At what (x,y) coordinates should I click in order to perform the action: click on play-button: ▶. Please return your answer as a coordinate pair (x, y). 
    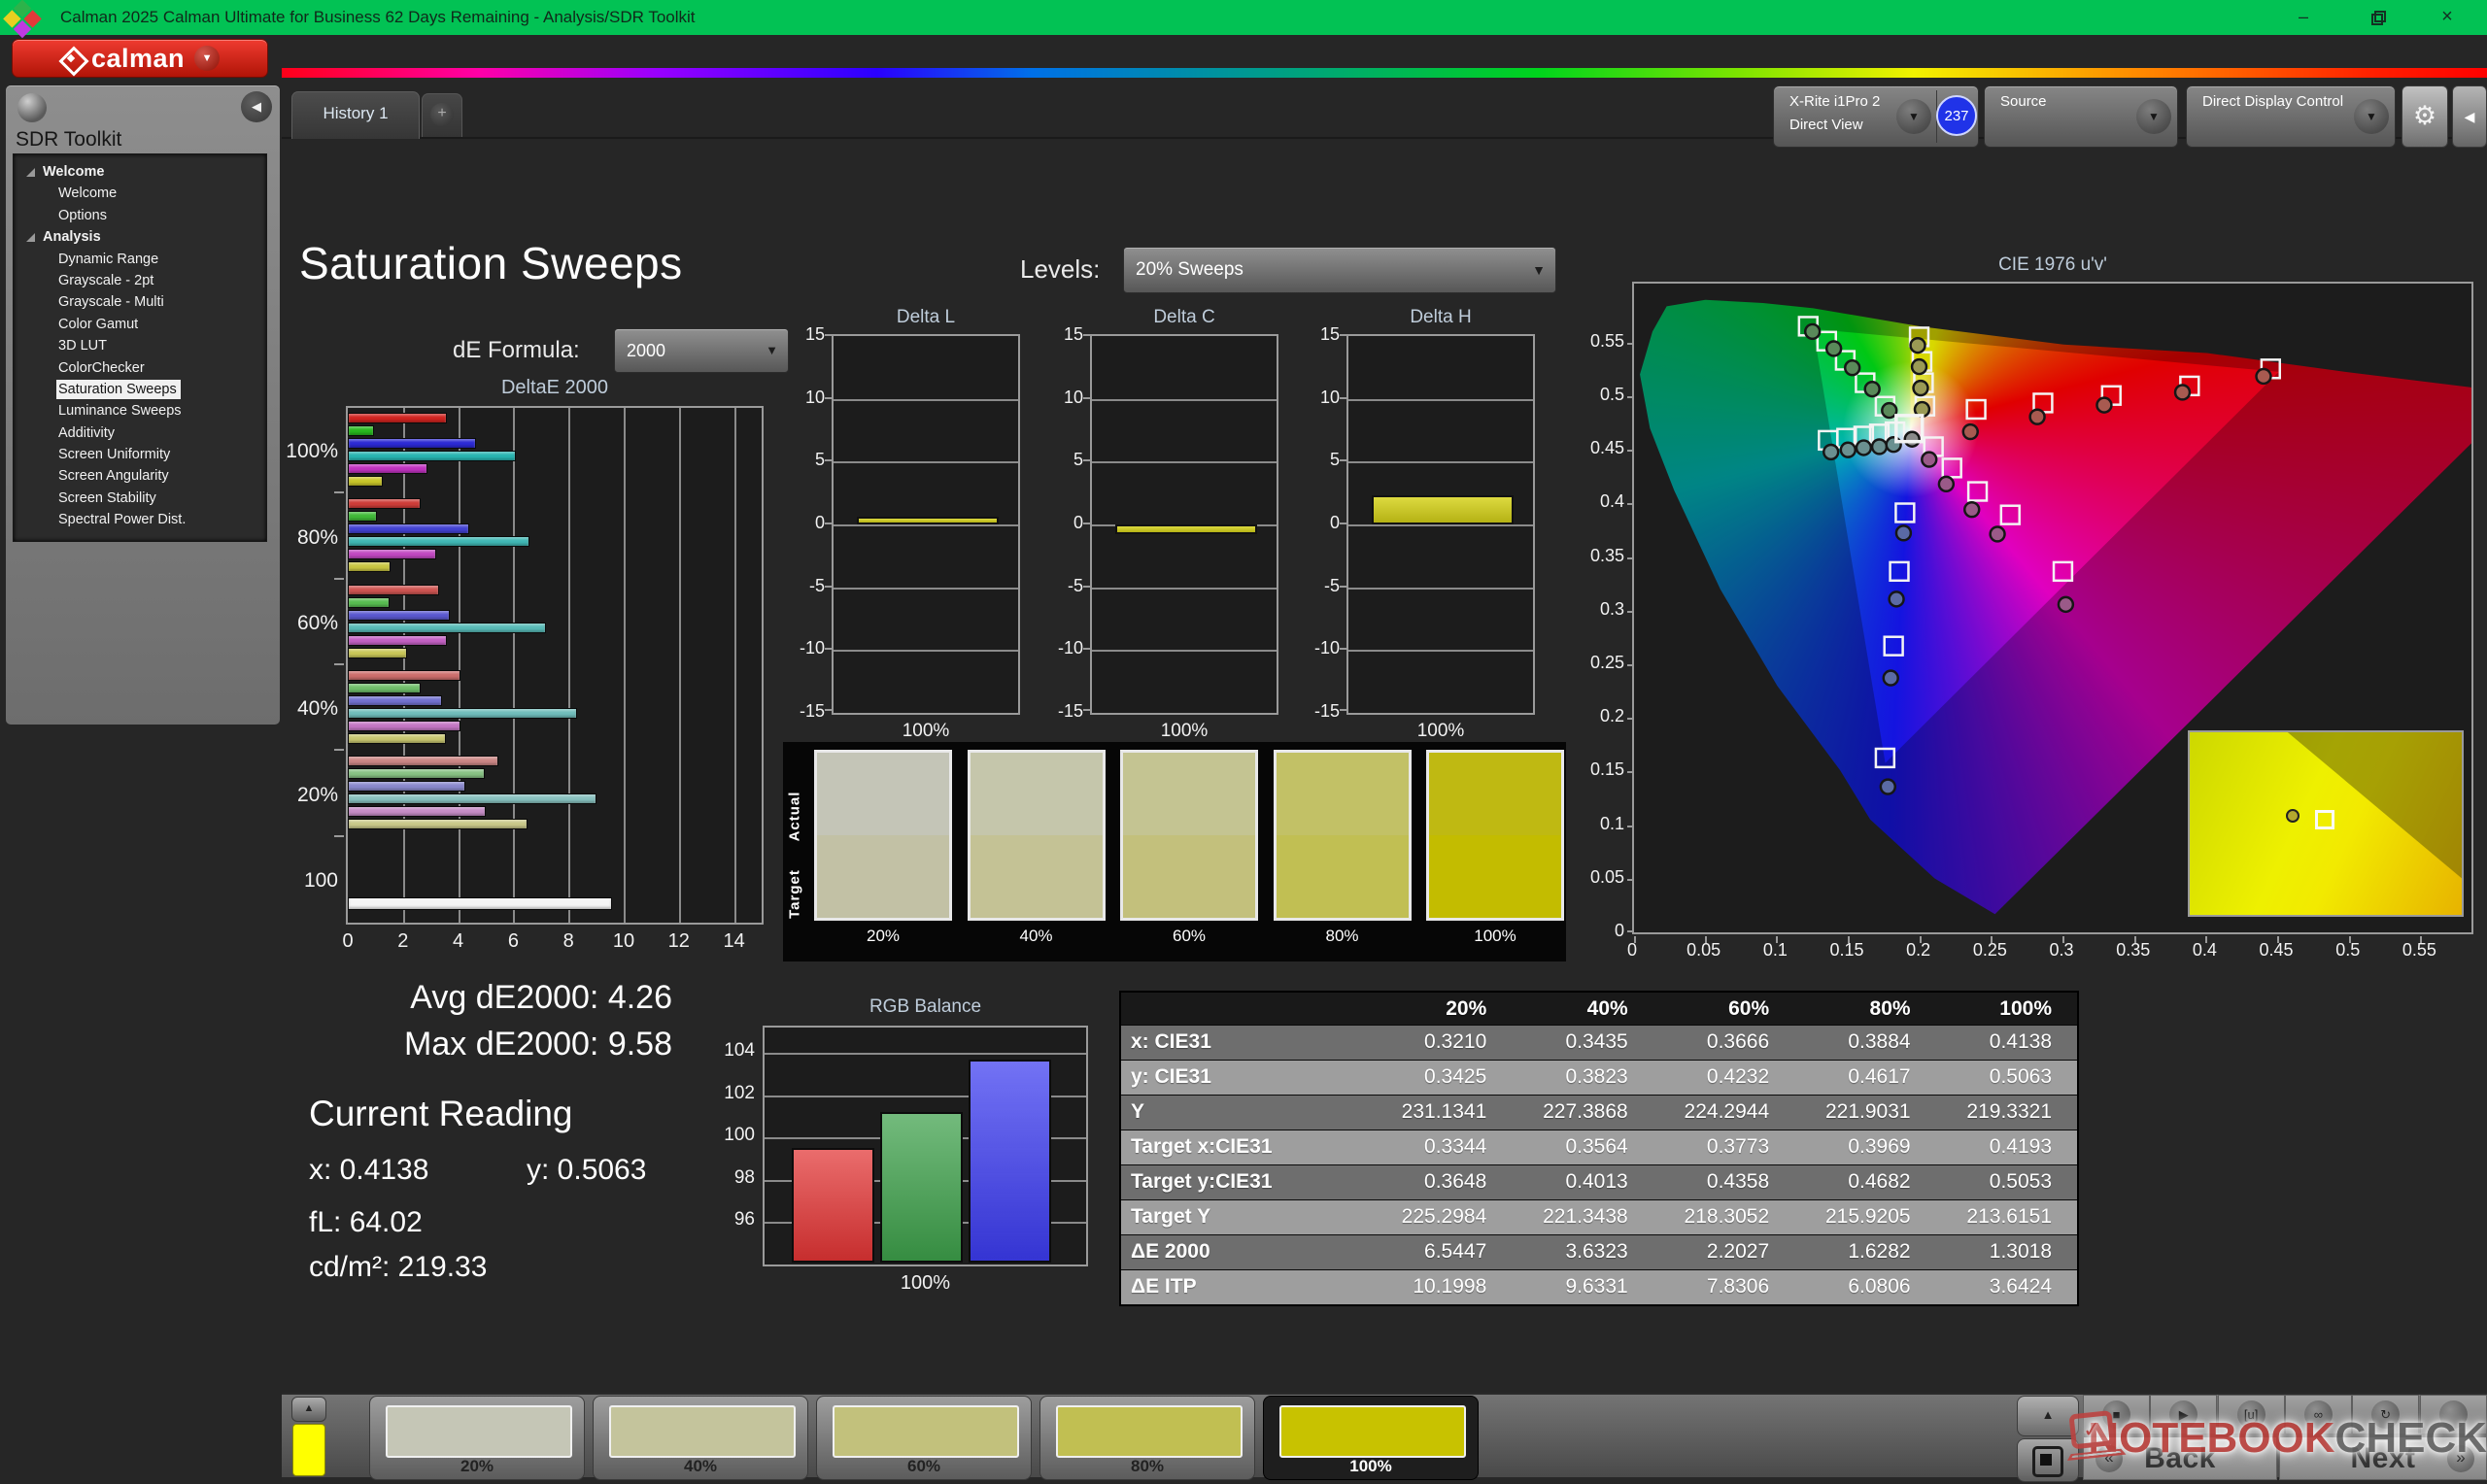
    Looking at the image, I should click on (2184, 1414).